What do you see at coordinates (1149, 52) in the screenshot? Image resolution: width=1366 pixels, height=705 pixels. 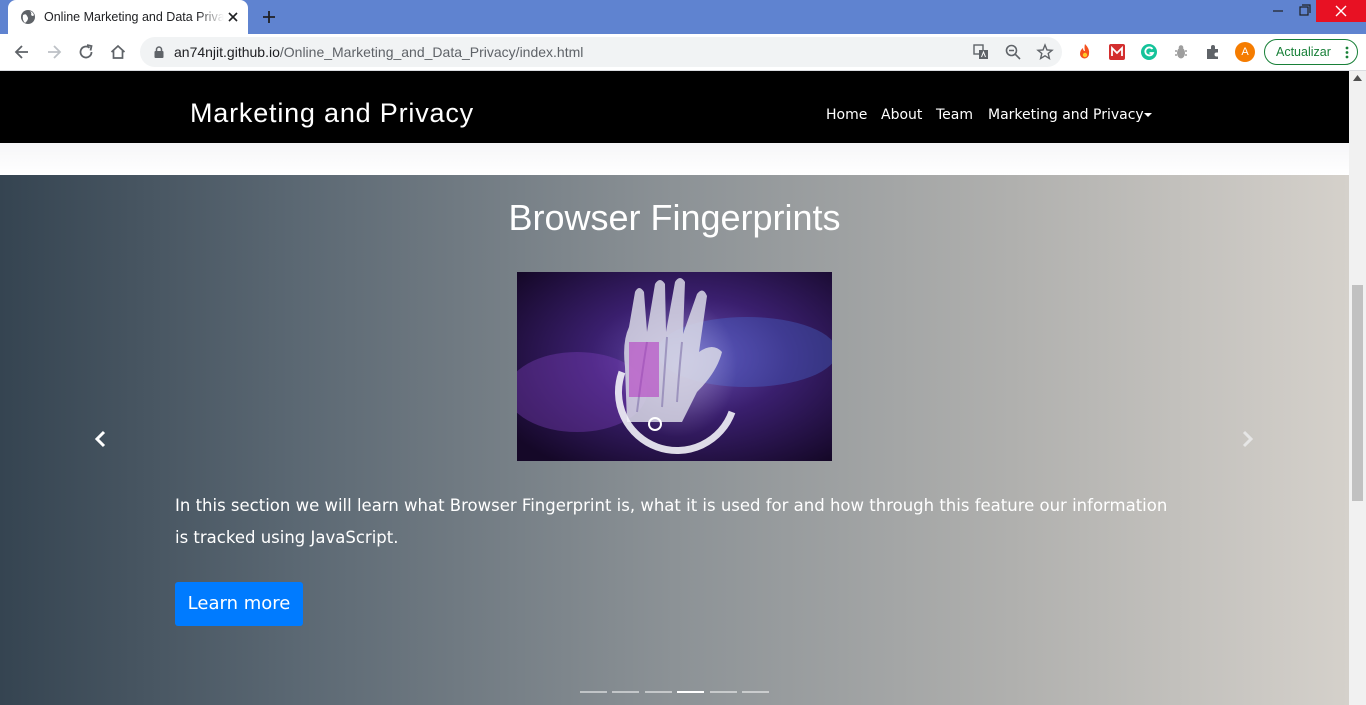 I see `grammarly-extension-icon` at bounding box center [1149, 52].